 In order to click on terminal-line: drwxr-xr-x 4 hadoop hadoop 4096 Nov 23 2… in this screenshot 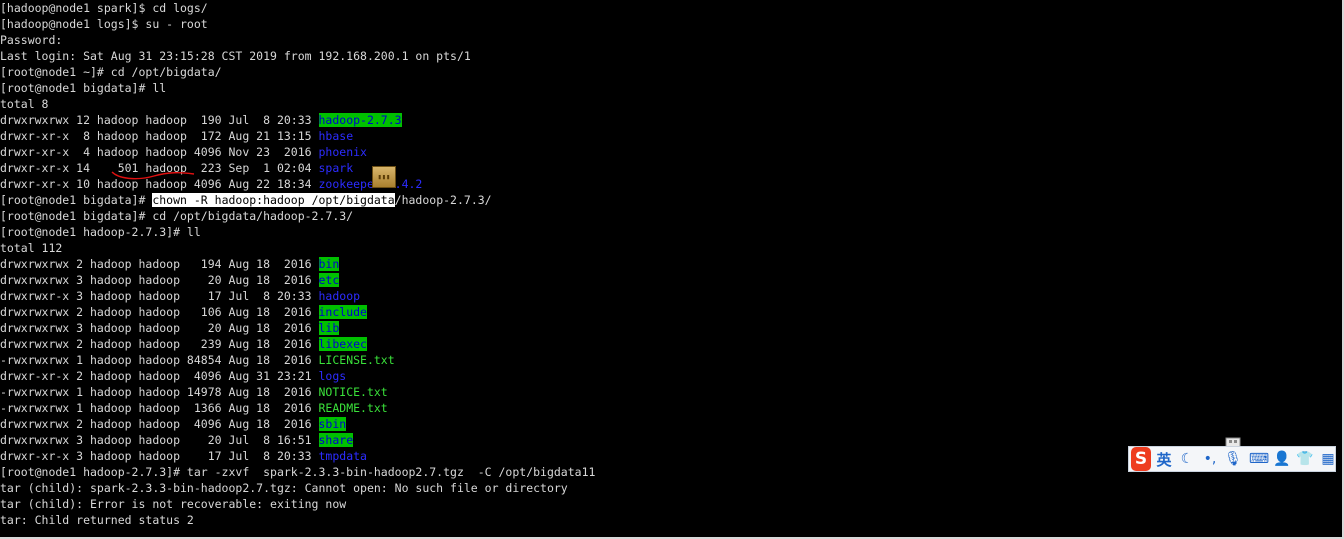, I will do `click(183, 152)`.